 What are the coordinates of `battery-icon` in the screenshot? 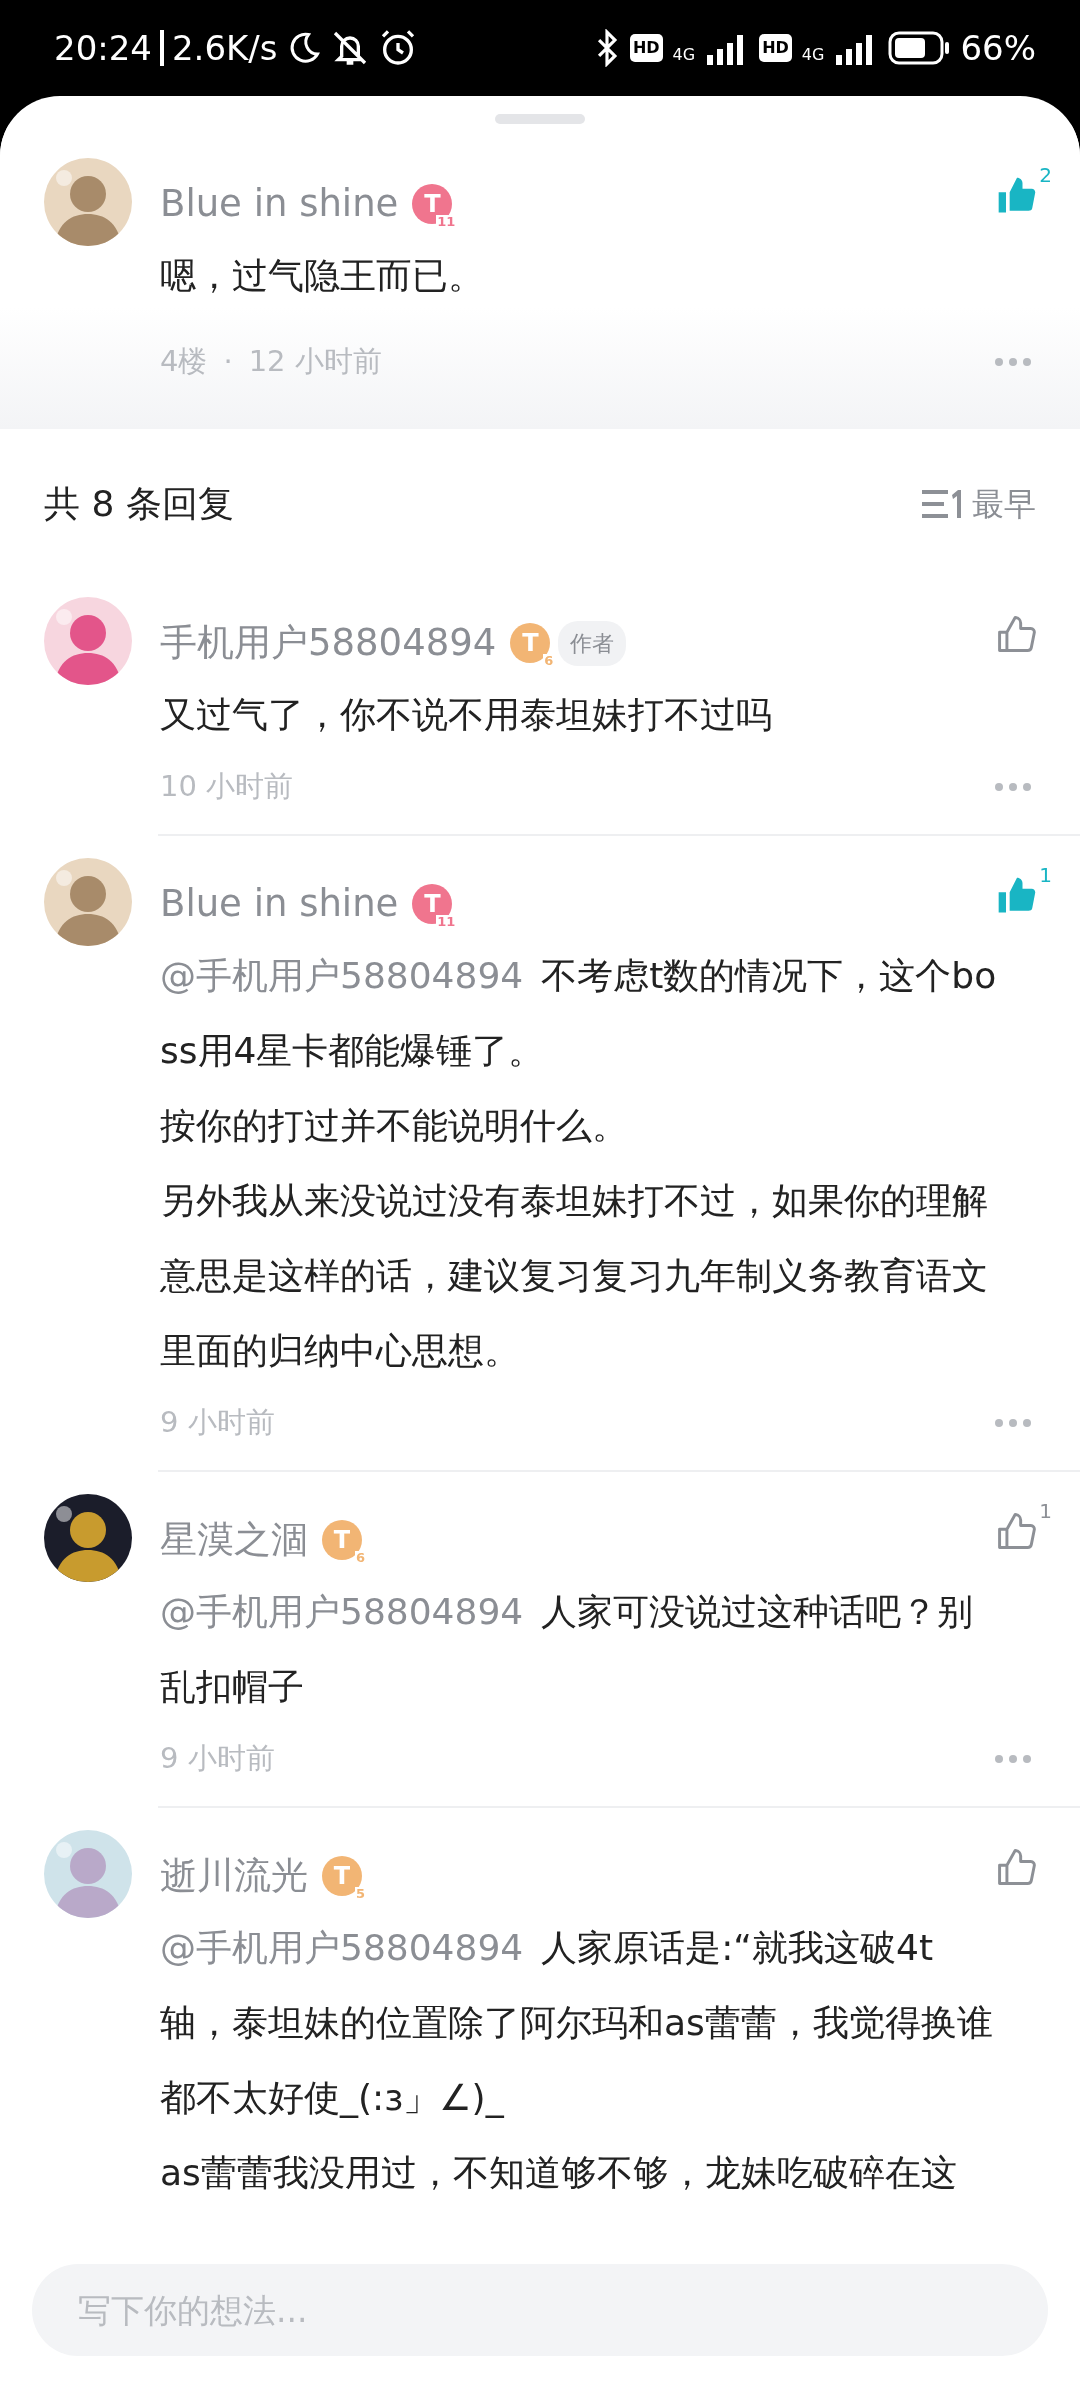 It's located at (919, 48).